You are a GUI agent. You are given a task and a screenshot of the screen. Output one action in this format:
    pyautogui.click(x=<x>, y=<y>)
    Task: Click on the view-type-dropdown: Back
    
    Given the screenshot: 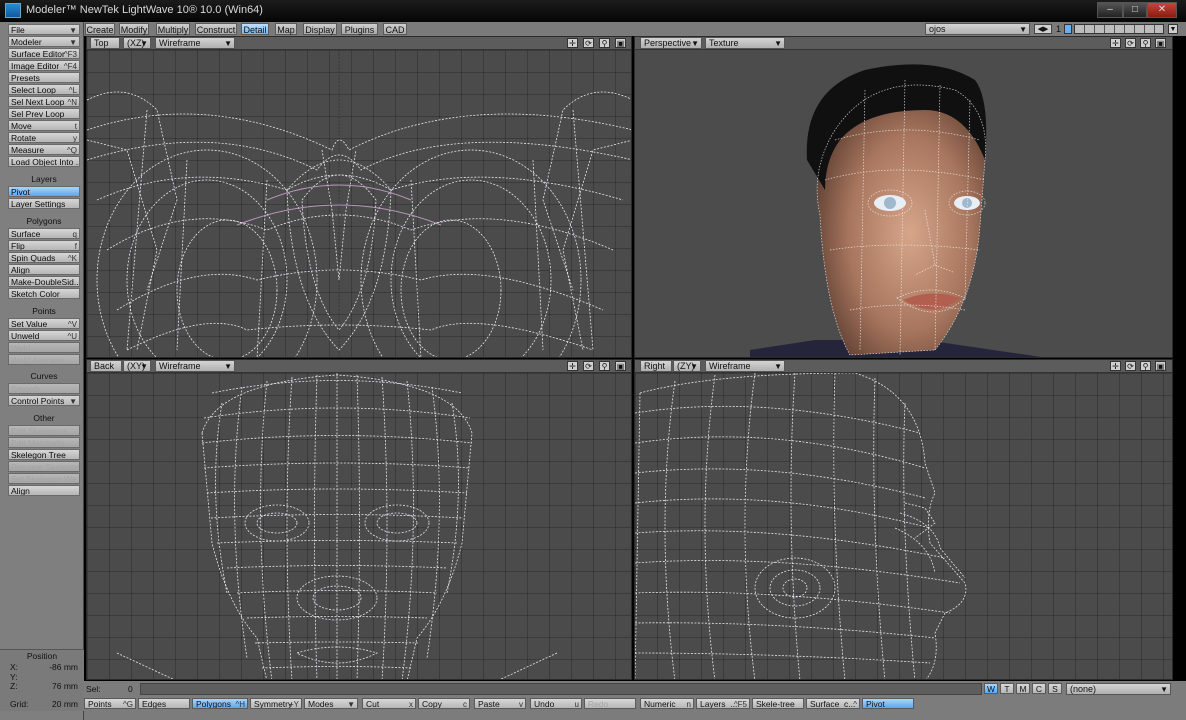 What is the action you would take?
    pyautogui.click(x=106, y=366)
    